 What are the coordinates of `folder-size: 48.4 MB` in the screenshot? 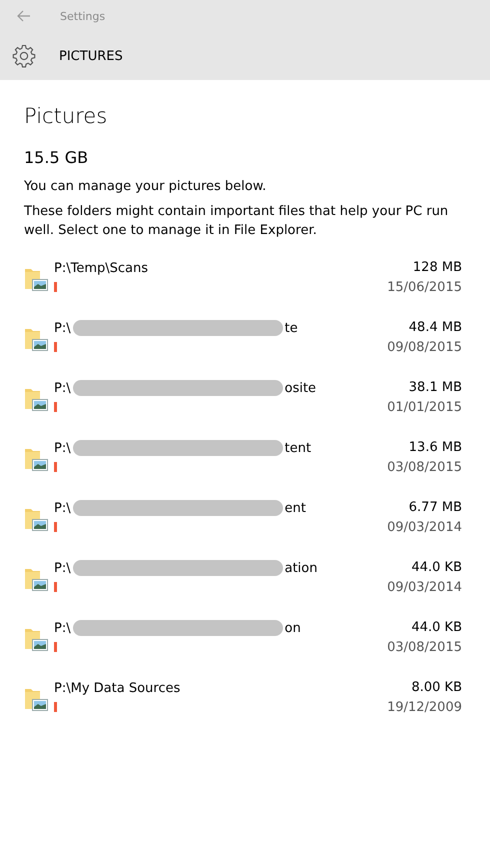 It's located at (435, 328).